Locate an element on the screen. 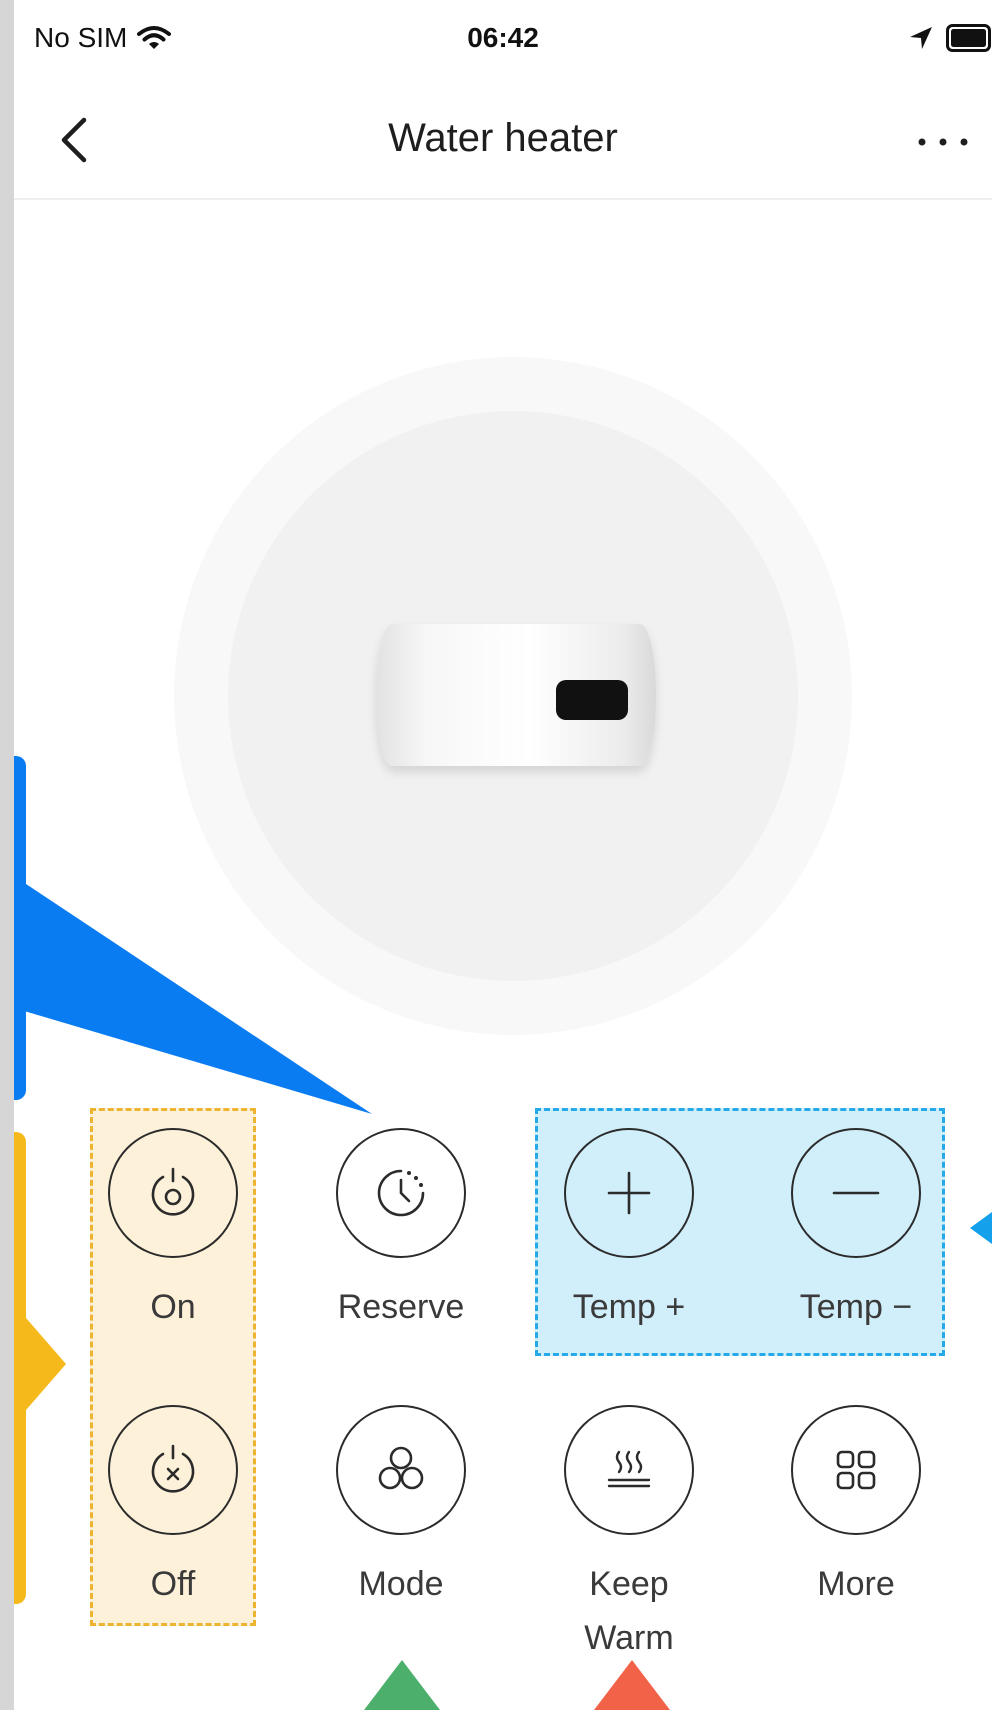 The width and height of the screenshot is (992, 1710). clock-icon is located at coordinates (401, 1193).